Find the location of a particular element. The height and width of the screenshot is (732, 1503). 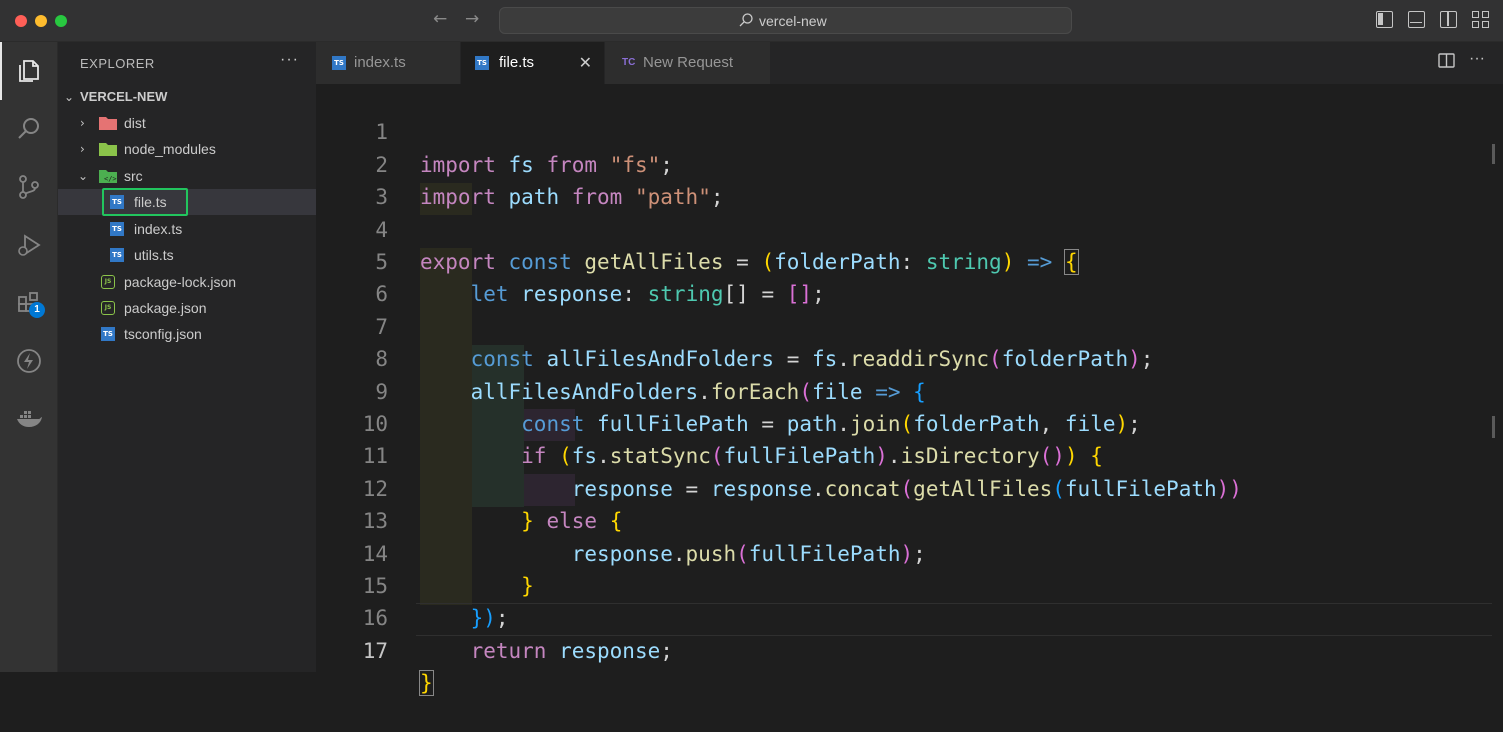

code-line: 12 } else { is located at coordinates (904, 486).